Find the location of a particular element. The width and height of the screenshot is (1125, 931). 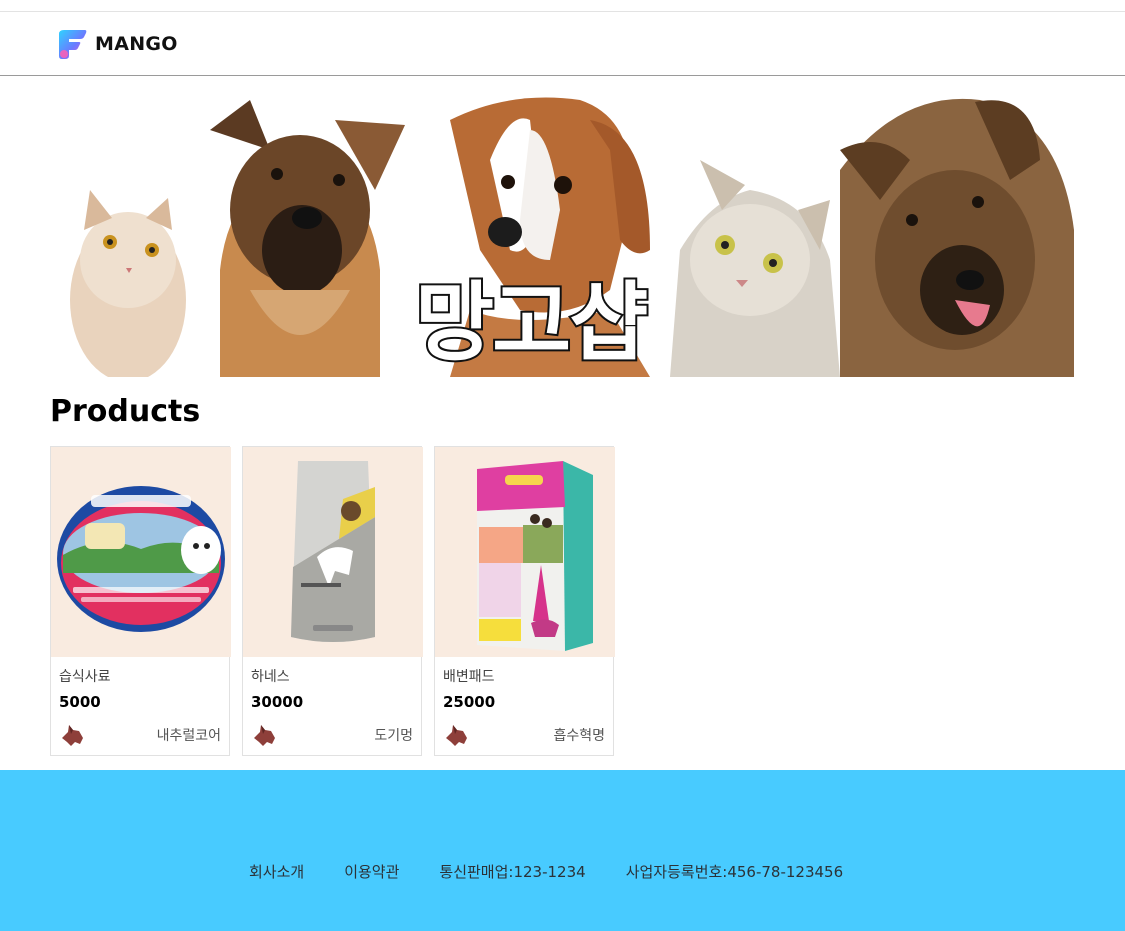

product-card: 하네스 30000 도기멍 is located at coordinates (332, 601).